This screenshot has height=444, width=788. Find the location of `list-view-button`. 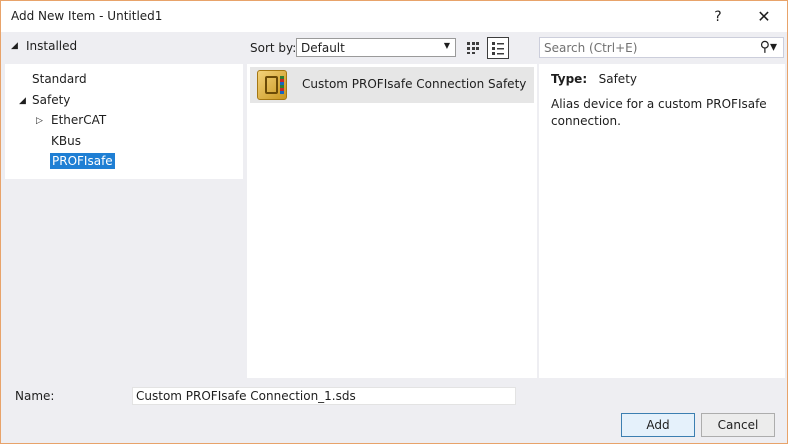

list-view-button is located at coordinates (498, 48).